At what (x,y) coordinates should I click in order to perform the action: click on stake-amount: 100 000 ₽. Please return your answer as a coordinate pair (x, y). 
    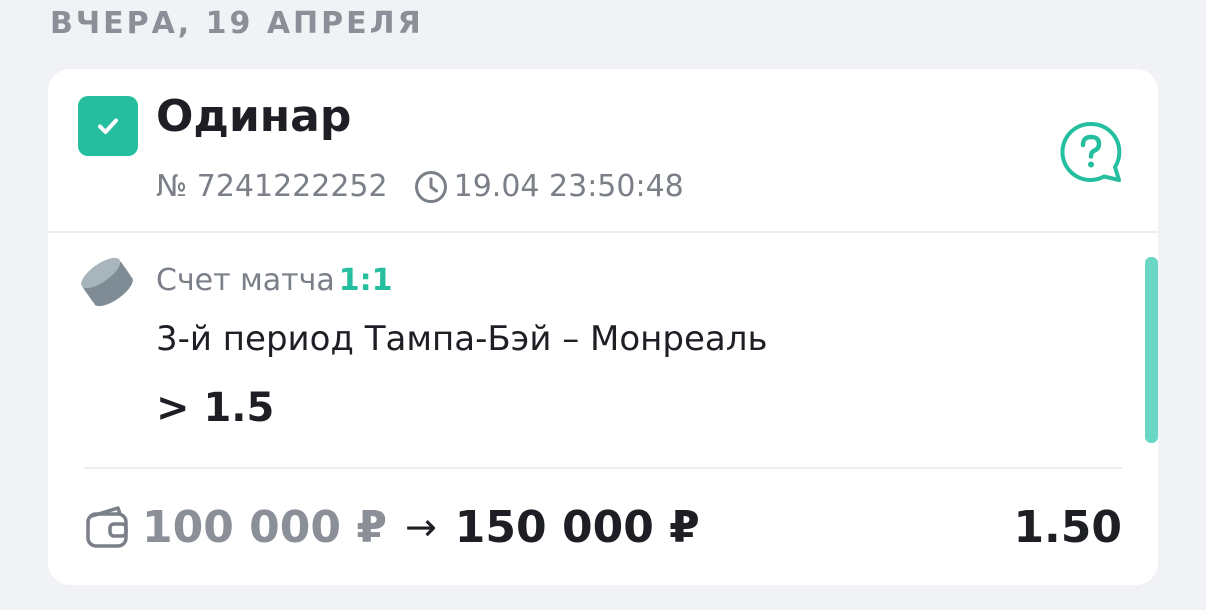
    Looking at the image, I should click on (264, 527).